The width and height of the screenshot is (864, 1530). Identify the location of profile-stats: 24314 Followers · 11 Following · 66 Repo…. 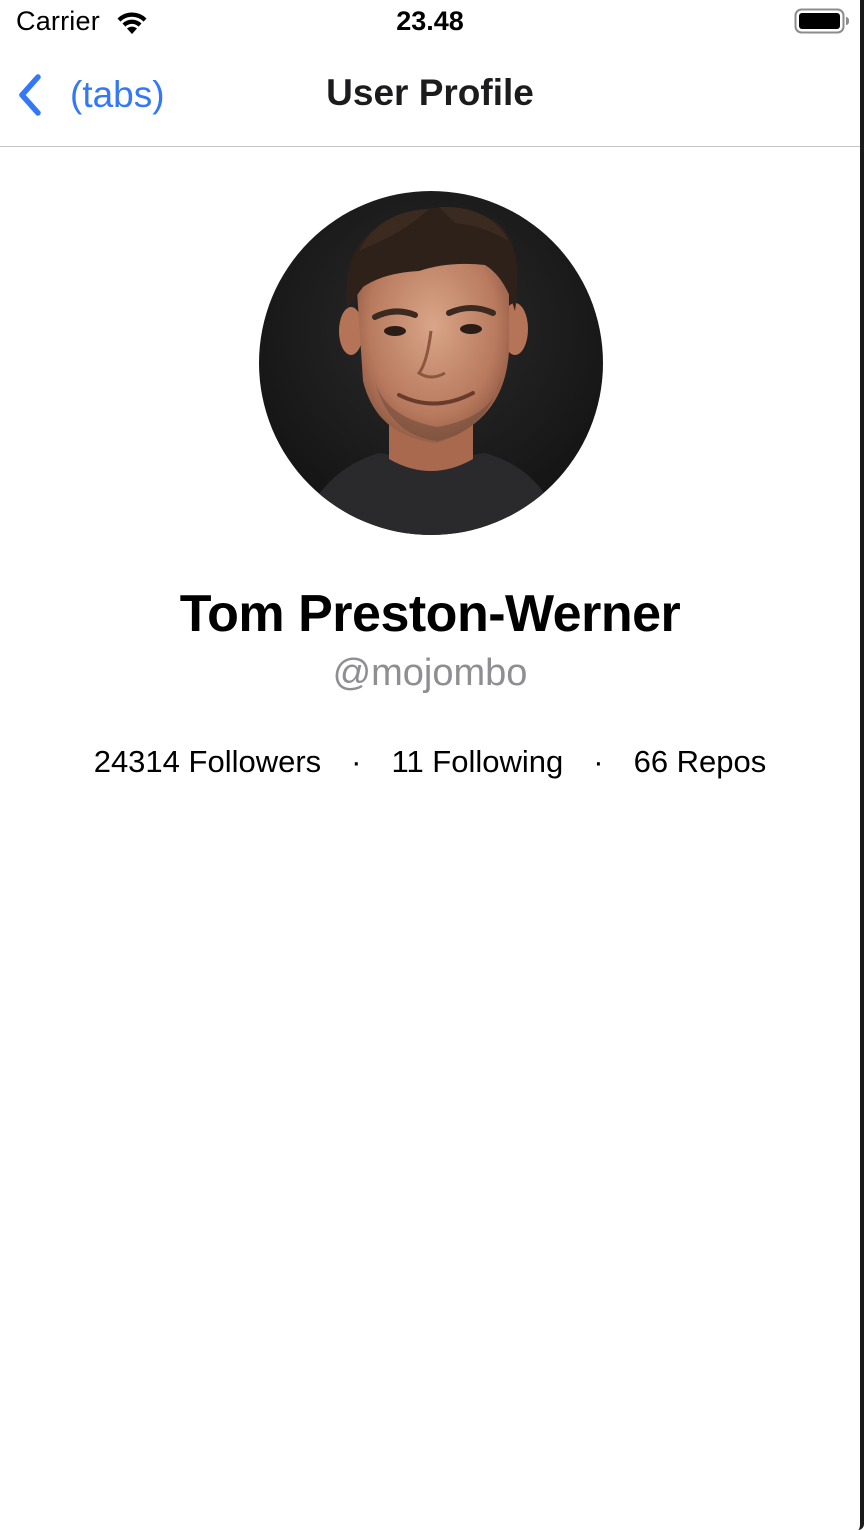
(430, 762).